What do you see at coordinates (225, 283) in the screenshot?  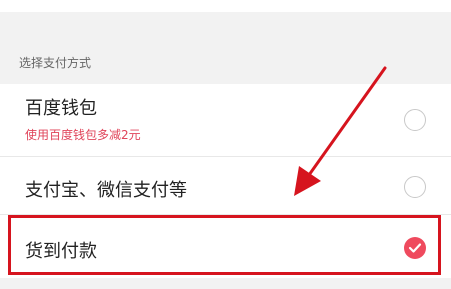 I see `bottom-section-strip` at bounding box center [225, 283].